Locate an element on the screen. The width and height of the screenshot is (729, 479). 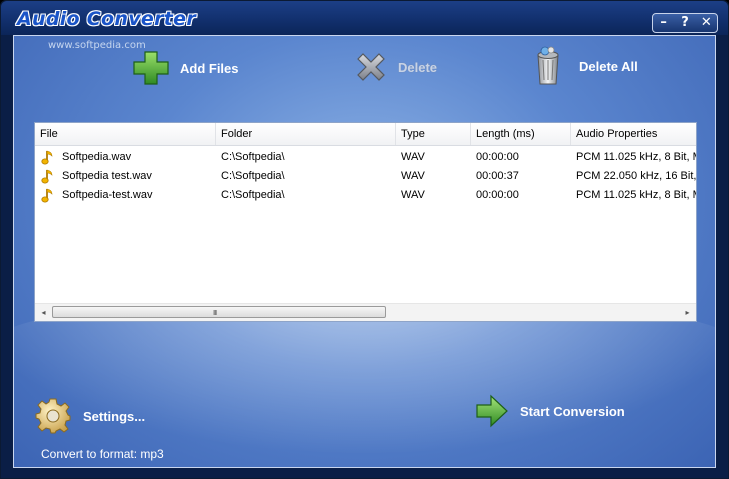
gear-icon is located at coordinates (53, 416).